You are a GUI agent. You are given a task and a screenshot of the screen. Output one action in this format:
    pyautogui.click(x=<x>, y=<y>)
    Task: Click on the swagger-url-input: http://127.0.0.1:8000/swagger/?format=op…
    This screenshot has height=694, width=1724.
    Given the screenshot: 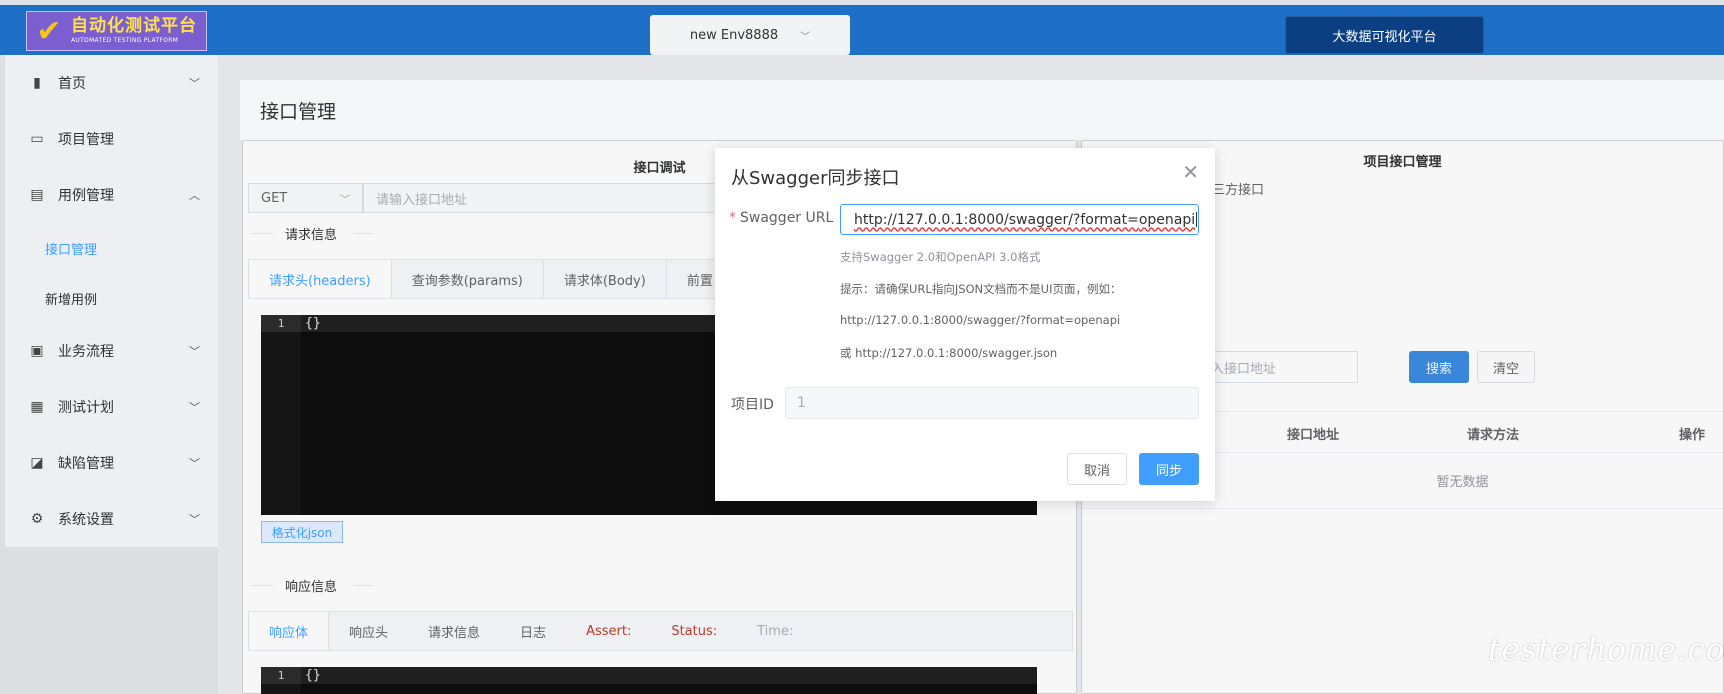 What is the action you would take?
    pyautogui.click(x=1019, y=219)
    